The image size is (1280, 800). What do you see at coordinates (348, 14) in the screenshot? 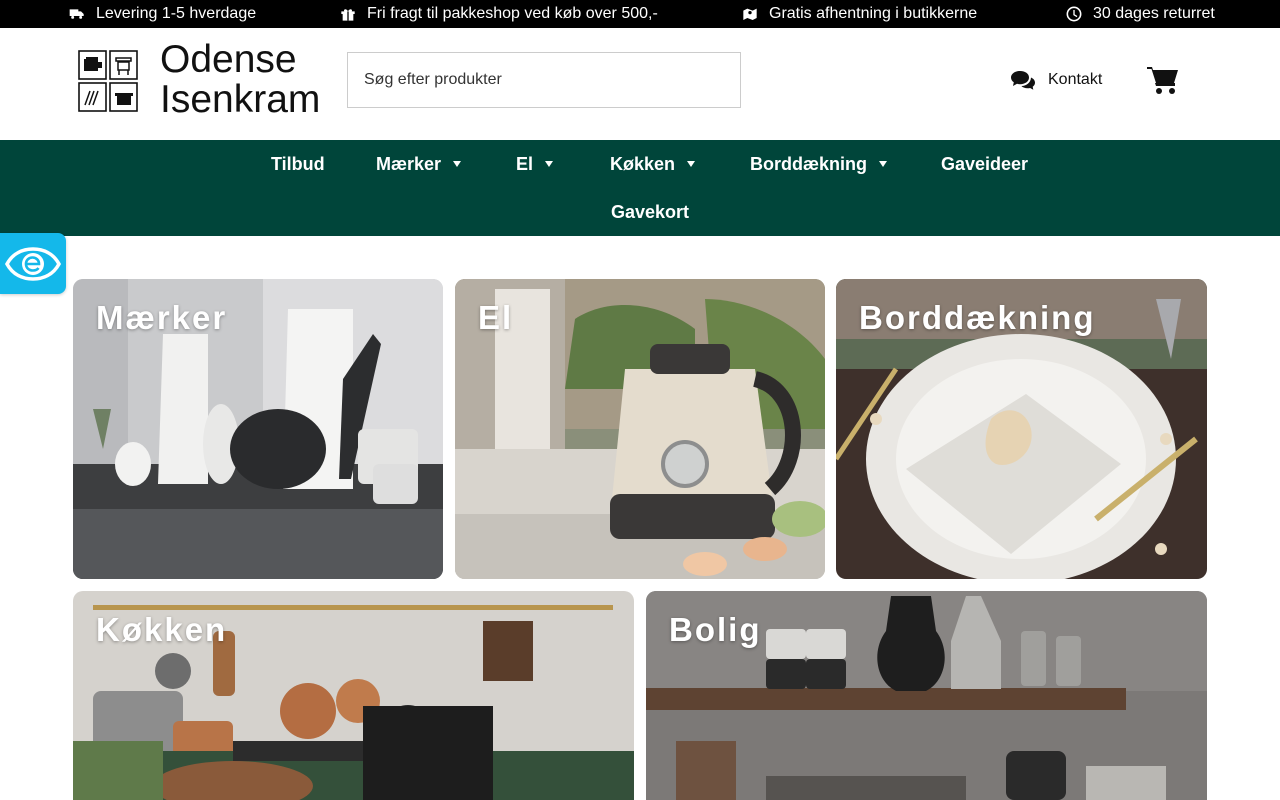
I see `gift-icon` at bounding box center [348, 14].